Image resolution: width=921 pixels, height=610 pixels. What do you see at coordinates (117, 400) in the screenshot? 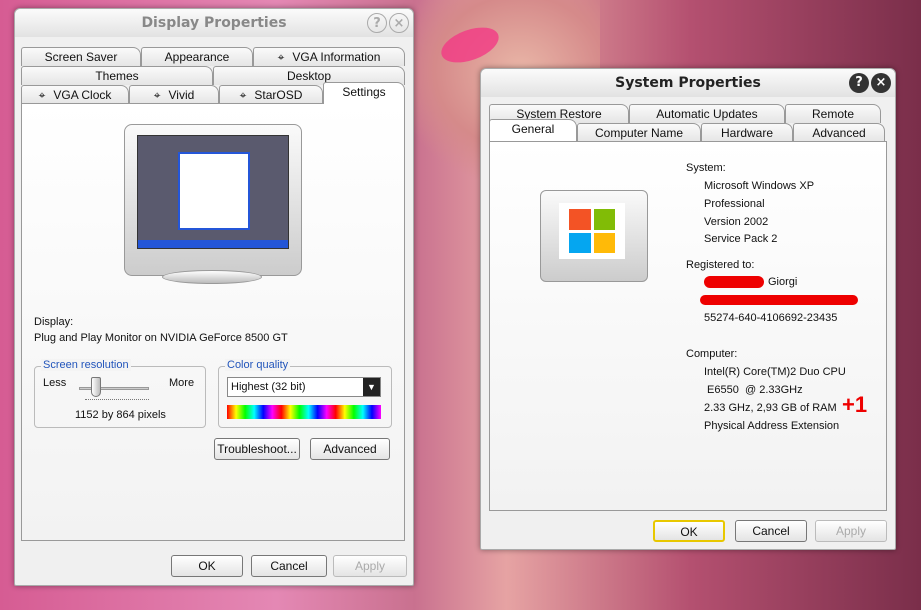
I see `slider-ticks` at bounding box center [117, 400].